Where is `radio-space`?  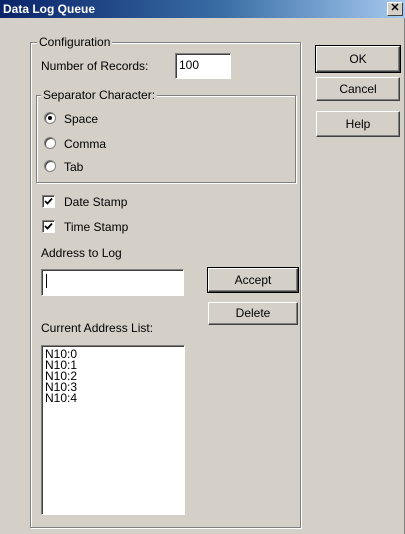 radio-space is located at coordinates (50, 118).